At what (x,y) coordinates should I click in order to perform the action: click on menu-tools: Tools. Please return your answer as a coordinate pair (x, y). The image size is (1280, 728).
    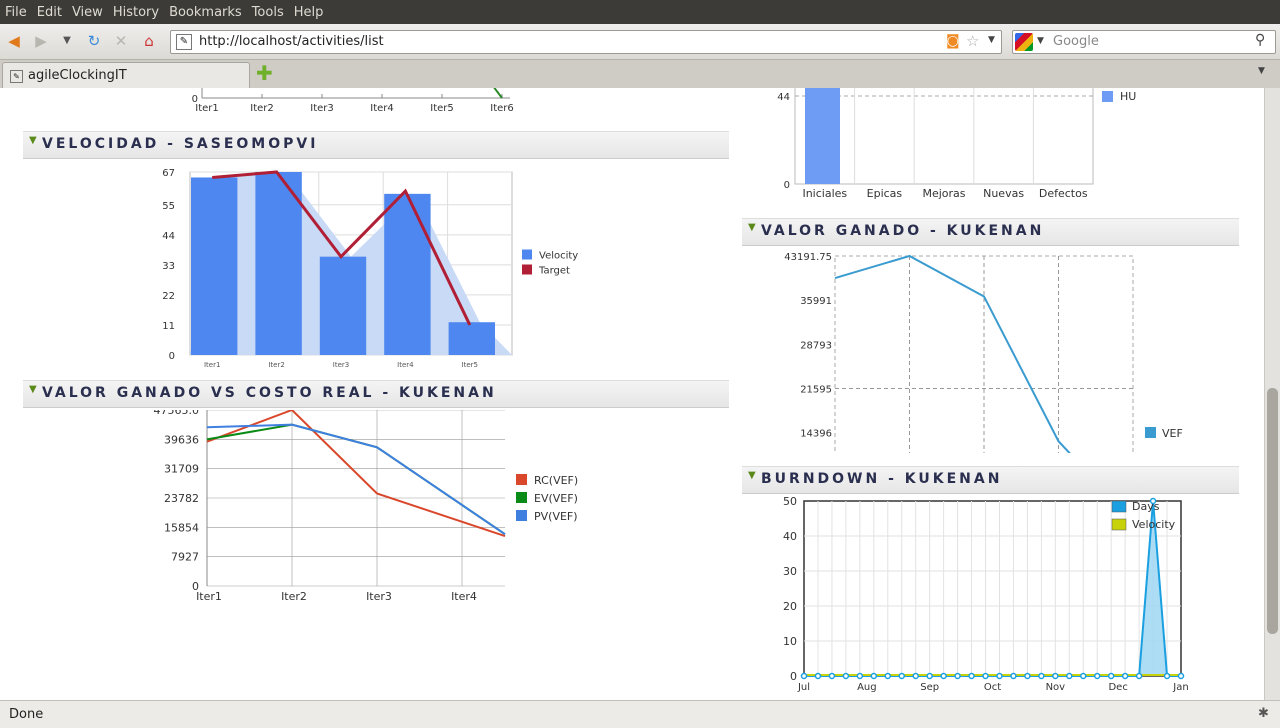
    Looking at the image, I should click on (268, 12).